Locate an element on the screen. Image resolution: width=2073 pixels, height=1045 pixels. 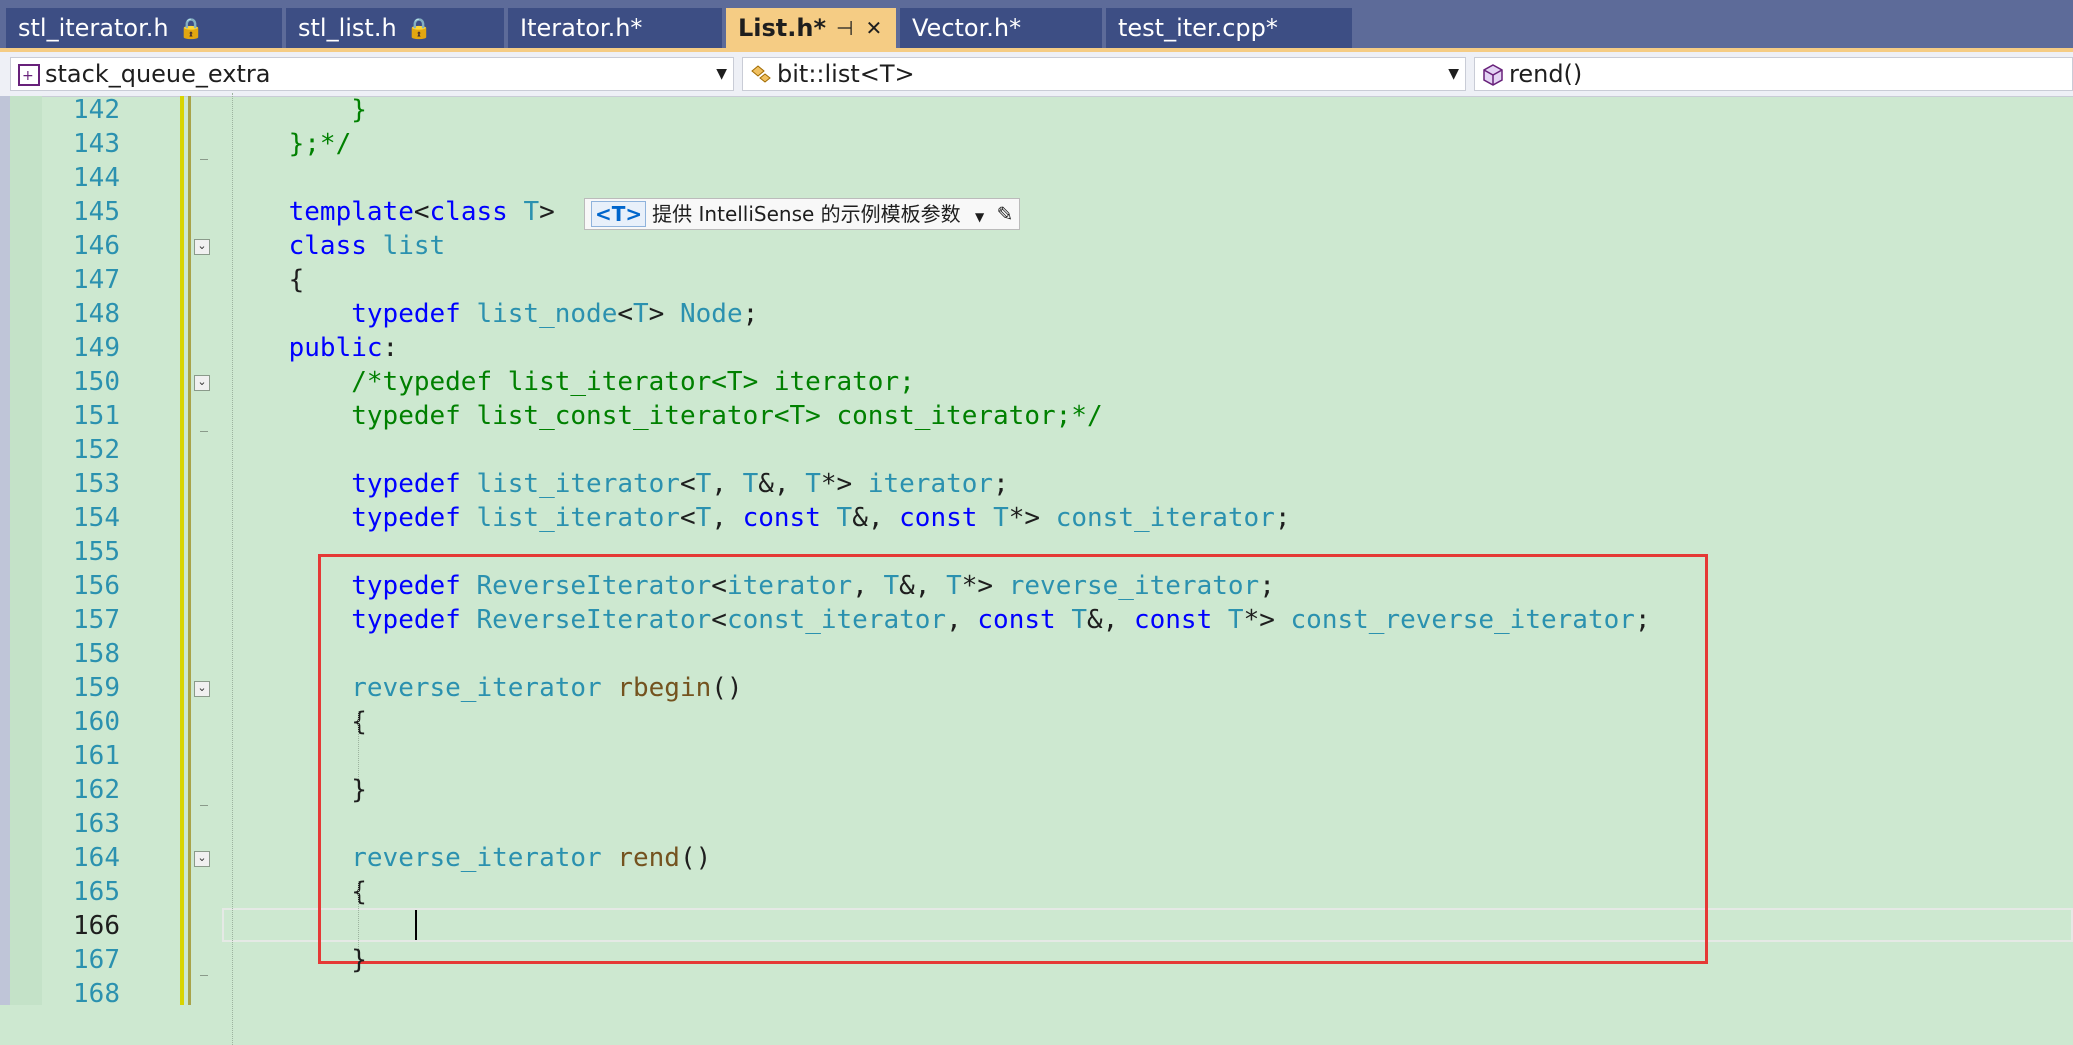
code-line: public: is located at coordinates (312, 348).